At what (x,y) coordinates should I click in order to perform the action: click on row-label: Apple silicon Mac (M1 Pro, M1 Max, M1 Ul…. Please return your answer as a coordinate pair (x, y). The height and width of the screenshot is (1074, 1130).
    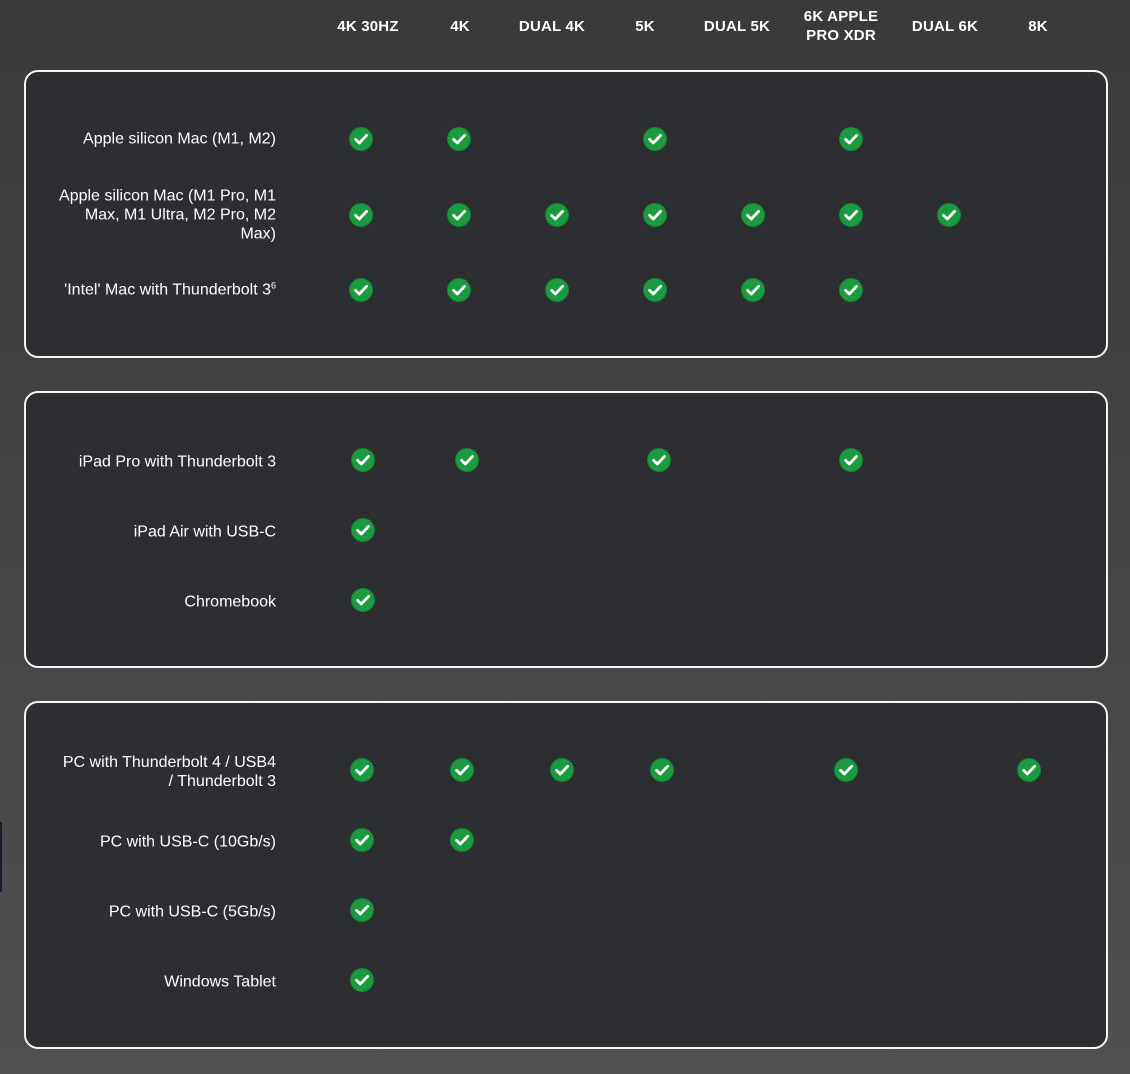
    Looking at the image, I should click on (167, 215).